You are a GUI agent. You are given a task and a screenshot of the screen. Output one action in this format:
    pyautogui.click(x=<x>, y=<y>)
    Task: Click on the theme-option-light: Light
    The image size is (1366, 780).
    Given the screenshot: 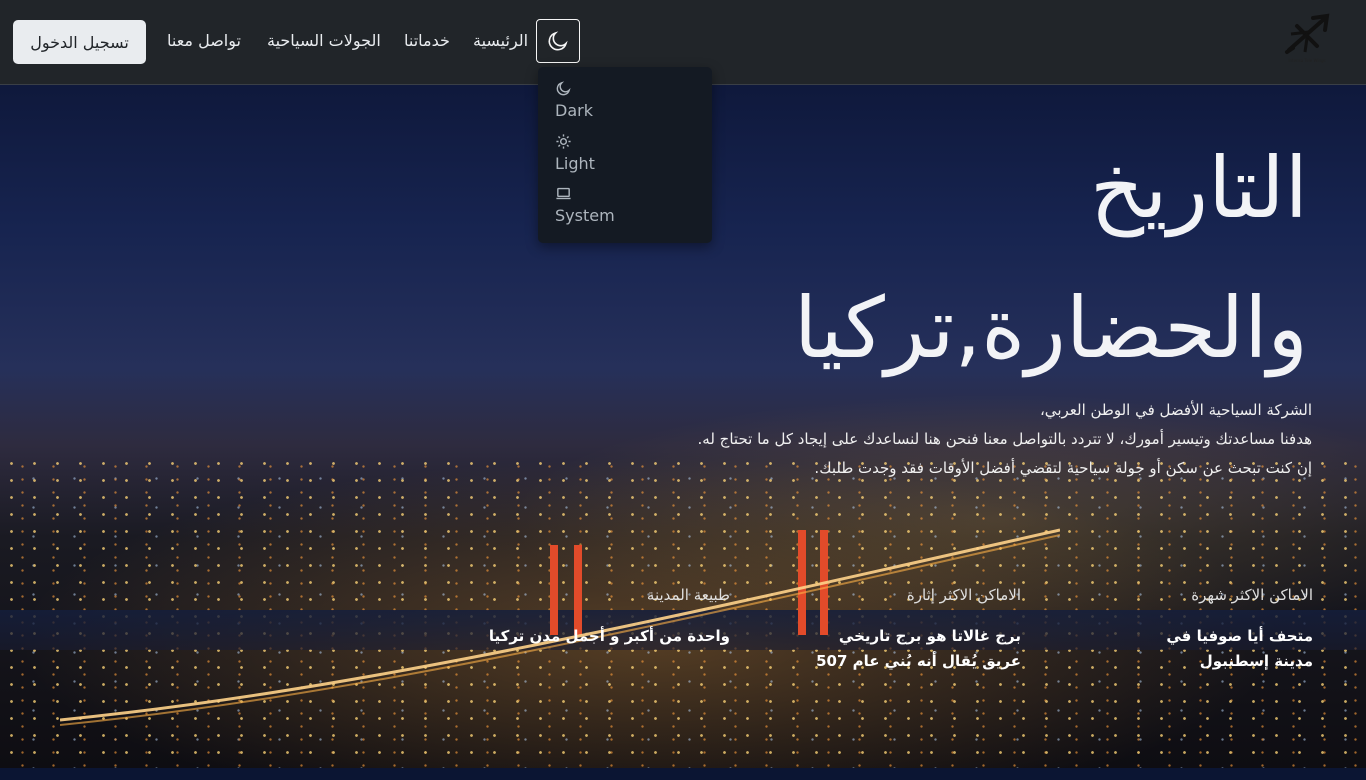 What is the action you would take?
    pyautogui.click(x=575, y=153)
    